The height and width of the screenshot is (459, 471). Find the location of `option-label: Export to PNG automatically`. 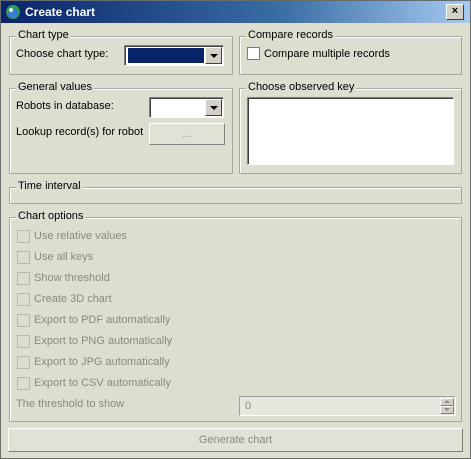

option-label: Export to PNG automatically is located at coordinates (103, 341).